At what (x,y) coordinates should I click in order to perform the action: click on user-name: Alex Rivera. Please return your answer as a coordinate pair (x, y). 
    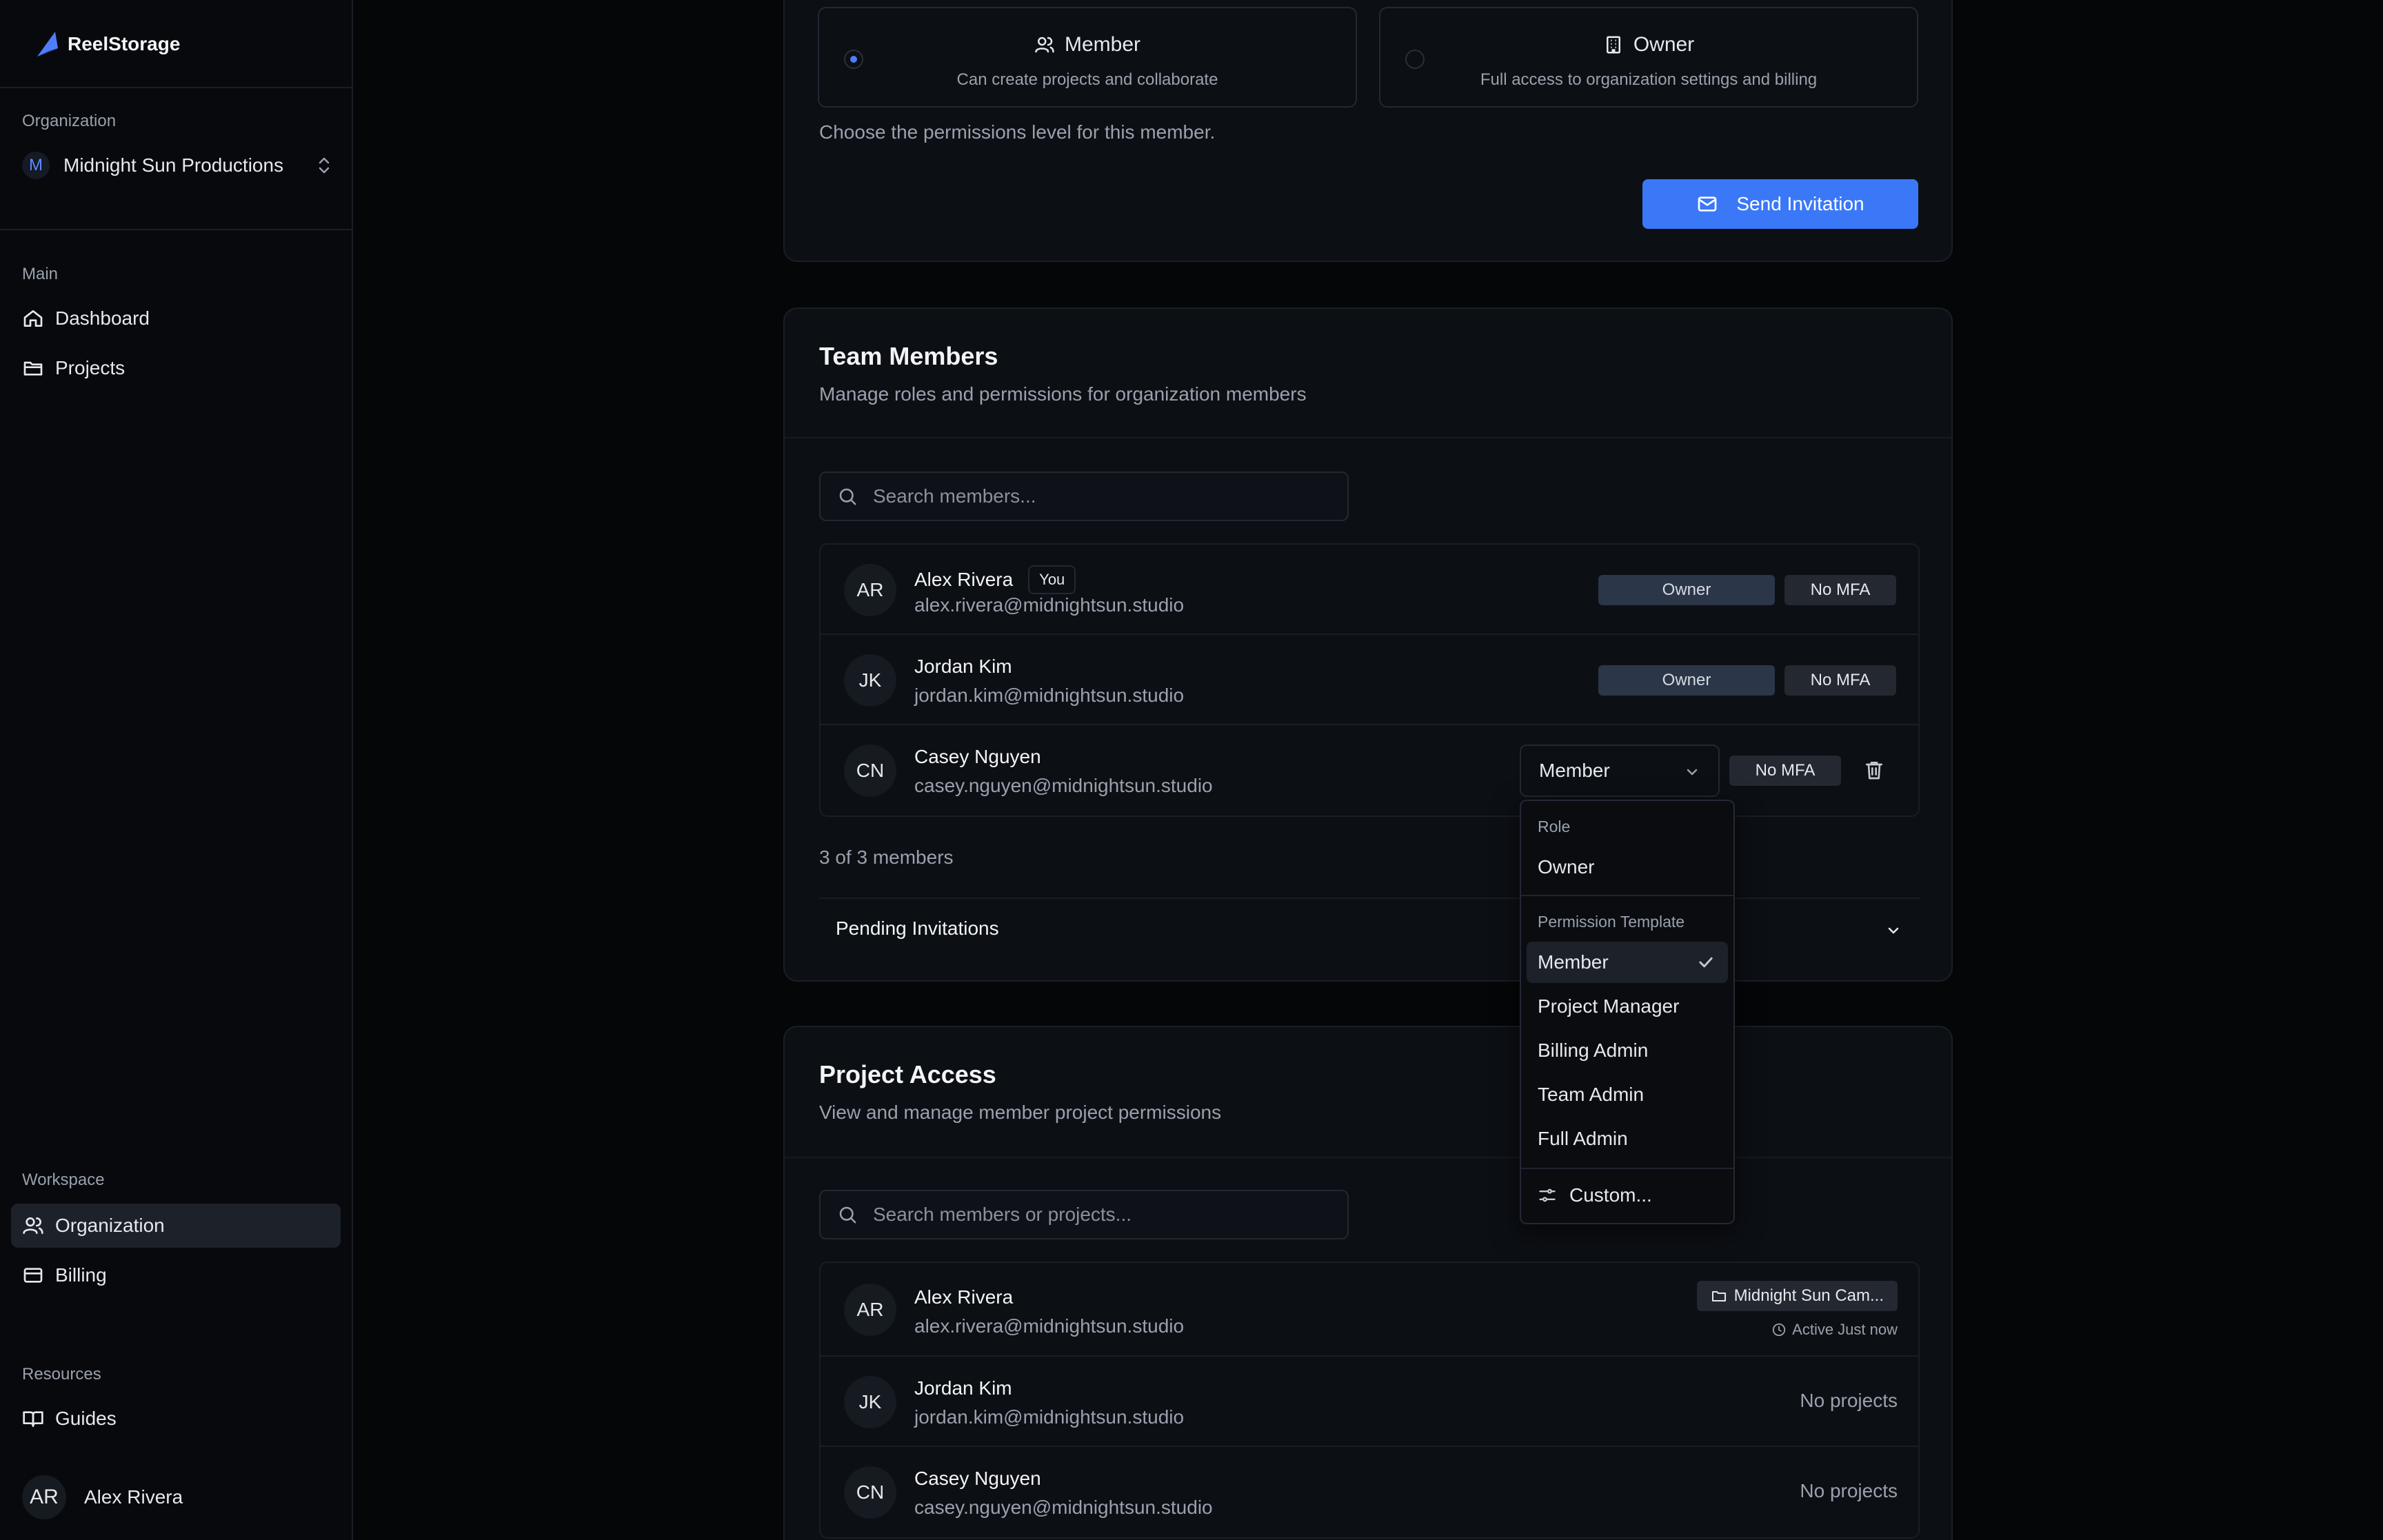
    Looking at the image, I should click on (133, 1497).